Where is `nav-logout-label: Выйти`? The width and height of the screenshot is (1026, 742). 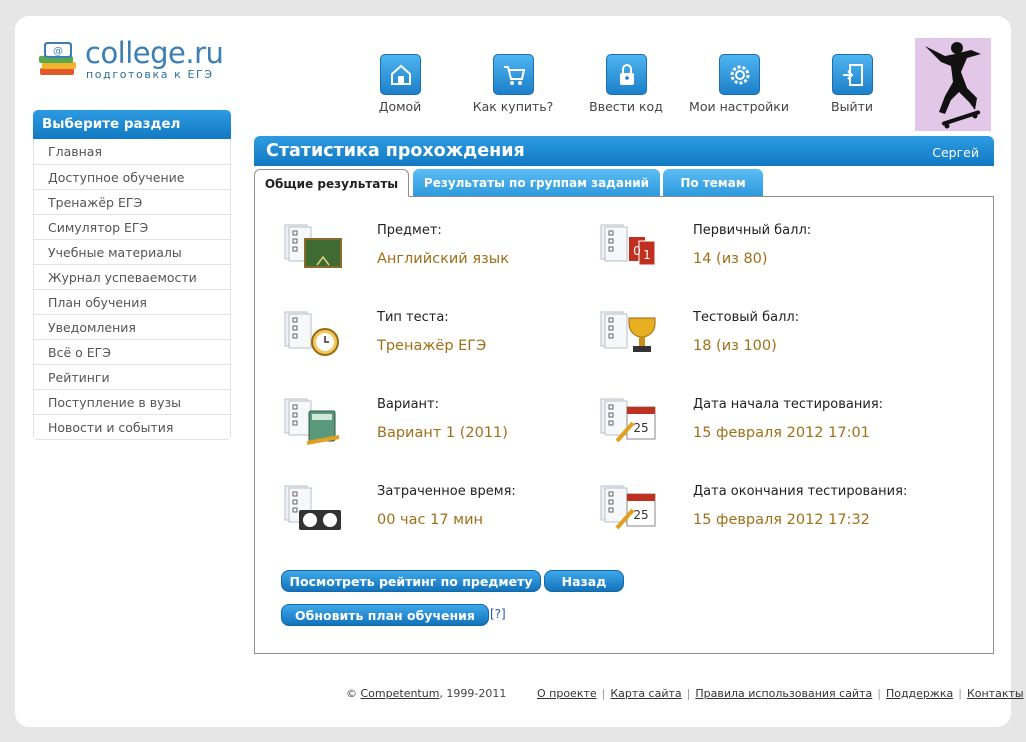
nav-logout-label: Выйти is located at coordinates (852, 106).